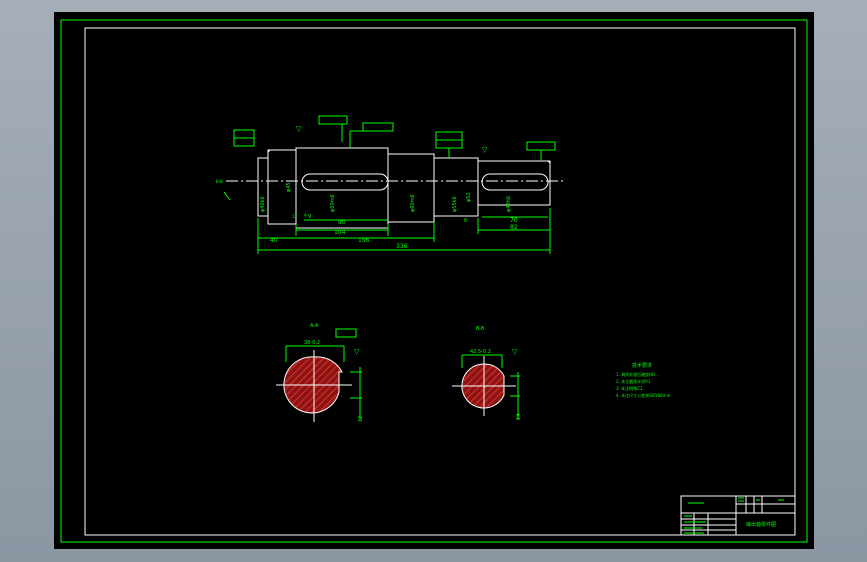  I want to click on svg-text: B-B, so click(219, 181).